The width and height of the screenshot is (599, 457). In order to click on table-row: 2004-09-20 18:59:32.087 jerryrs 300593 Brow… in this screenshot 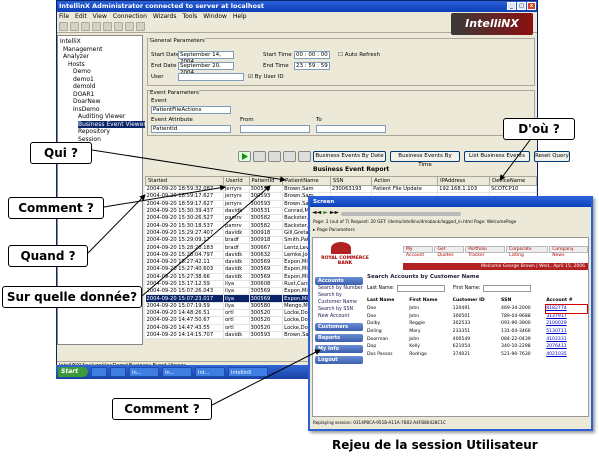, I will do `click(341, 189)`.